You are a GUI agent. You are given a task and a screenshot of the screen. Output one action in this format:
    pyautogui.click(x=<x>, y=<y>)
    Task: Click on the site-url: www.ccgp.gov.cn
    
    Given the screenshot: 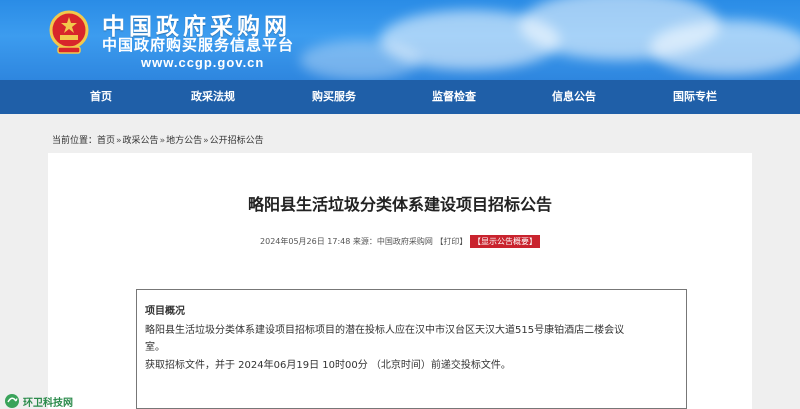 What is the action you would take?
    pyautogui.click(x=202, y=62)
    